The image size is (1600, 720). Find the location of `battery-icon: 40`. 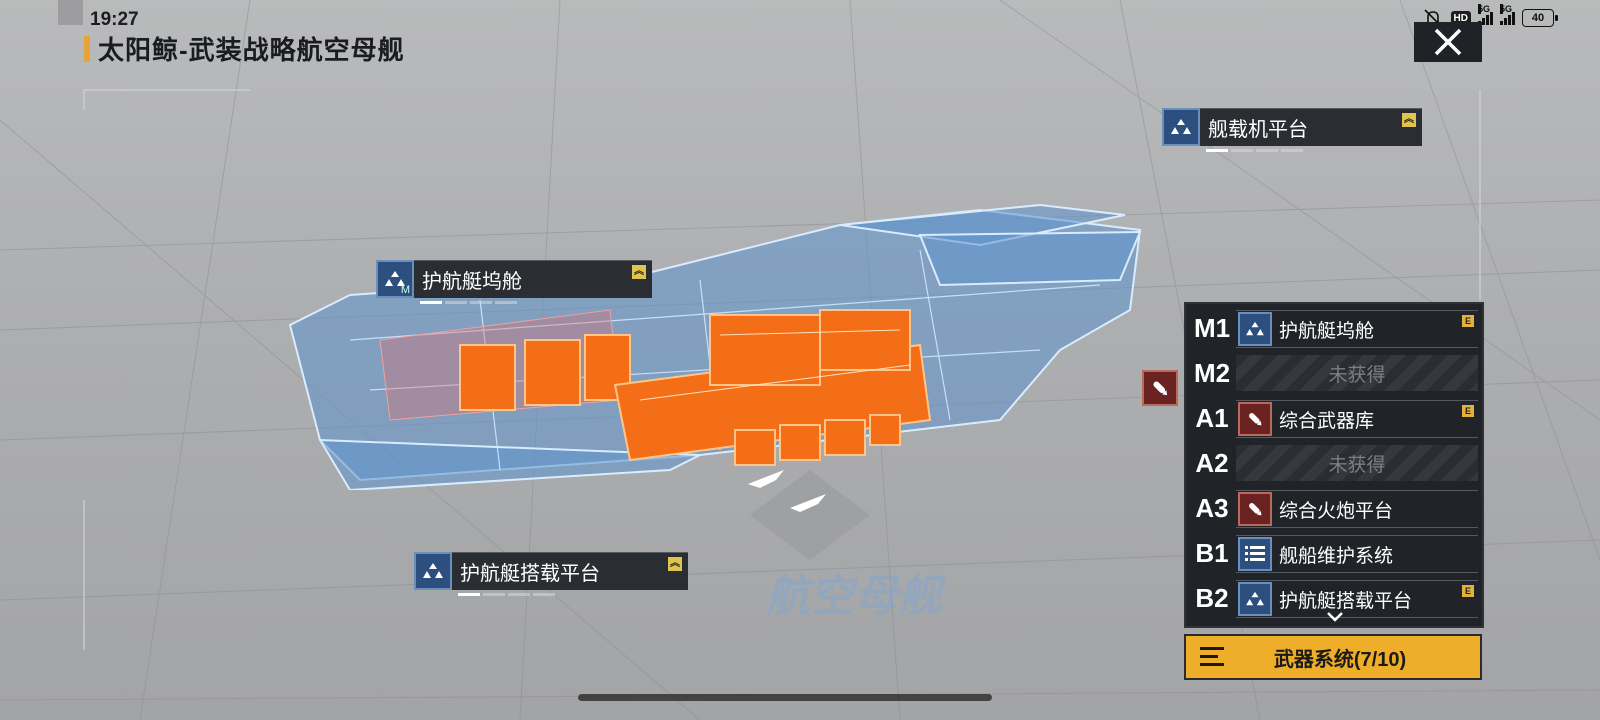

battery-icon: 40 is located at coordinates (1540, 18).